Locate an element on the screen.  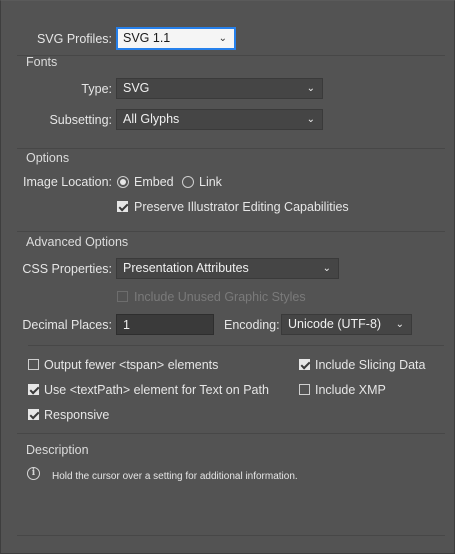
encoding-value: Unicode (UTF-8) is located at coordinates (335, 324).